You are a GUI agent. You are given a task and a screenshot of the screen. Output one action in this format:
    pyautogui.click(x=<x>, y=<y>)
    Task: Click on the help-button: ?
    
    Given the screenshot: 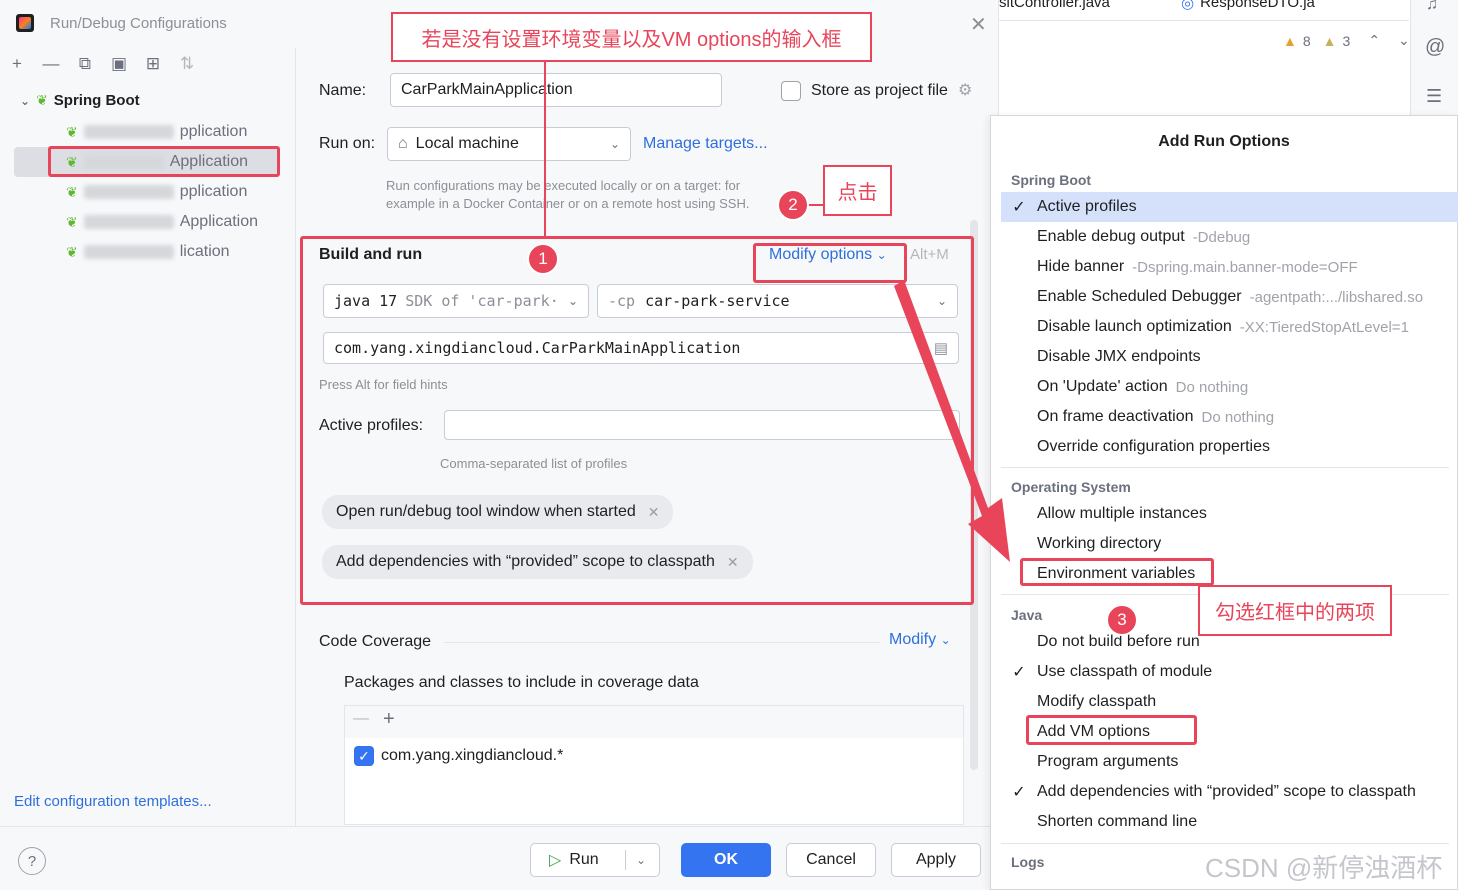 What is the action you would take?
    pyautogui.click(x=32, y=861)
    